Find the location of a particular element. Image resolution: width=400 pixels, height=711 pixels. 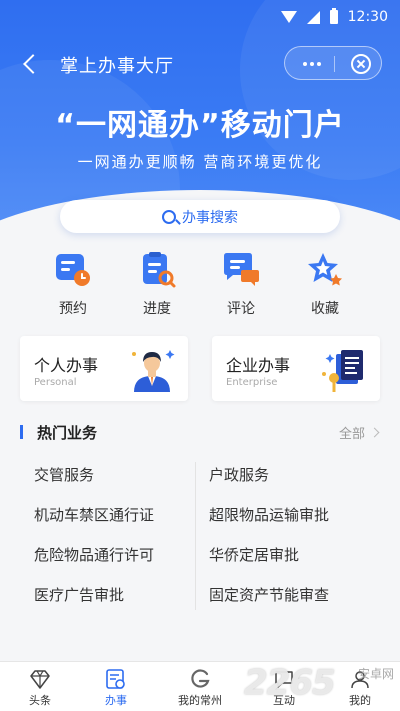

hot-service-item: 户政服务 is located at coordinates (239, 474).